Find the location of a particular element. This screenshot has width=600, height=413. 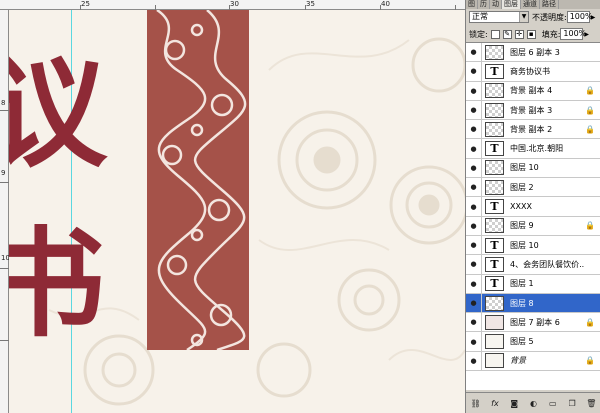

link-layers-icon: ⛓ is located at coordinates (475, 403).